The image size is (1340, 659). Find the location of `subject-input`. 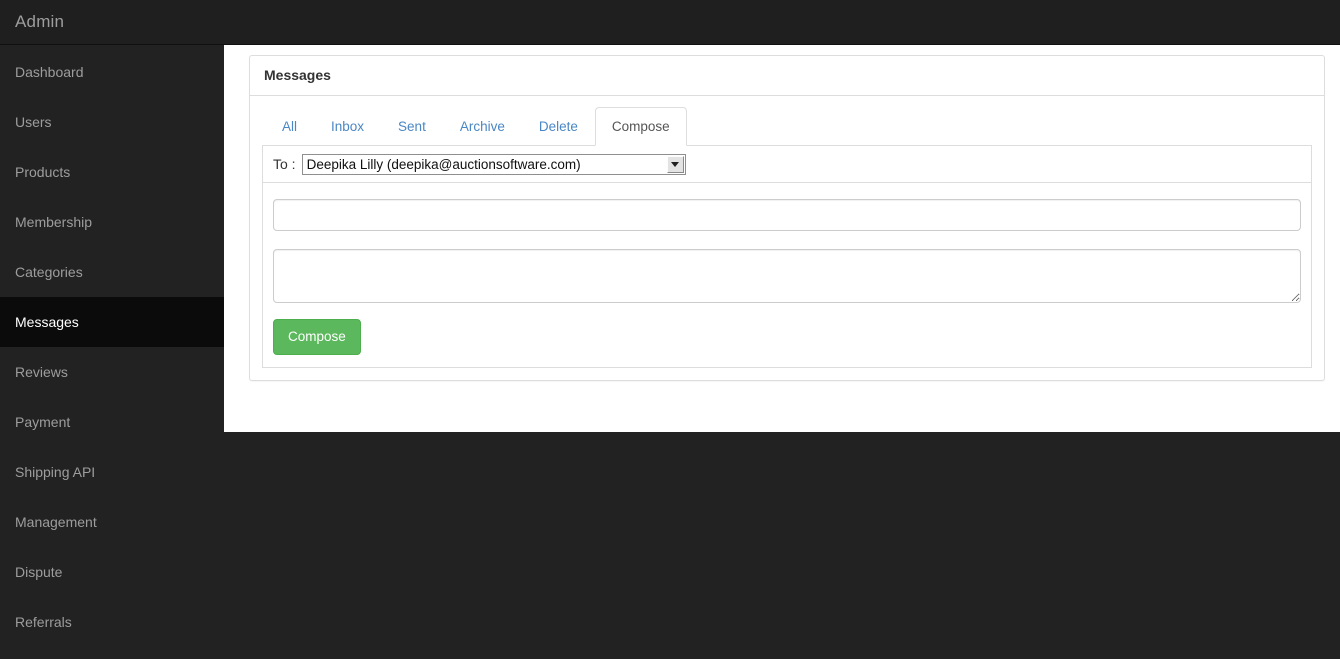

subject-input is located at coordinates (787, 215).